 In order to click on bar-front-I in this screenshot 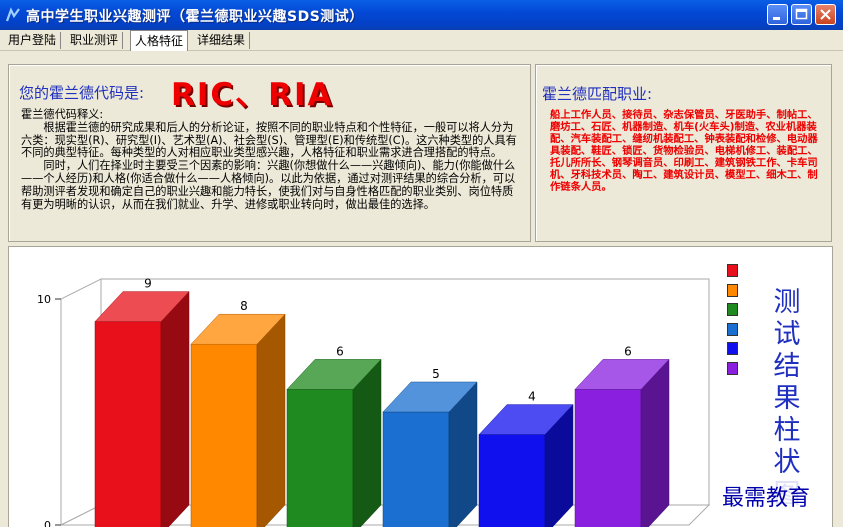, I will do `click(224, 435)`.